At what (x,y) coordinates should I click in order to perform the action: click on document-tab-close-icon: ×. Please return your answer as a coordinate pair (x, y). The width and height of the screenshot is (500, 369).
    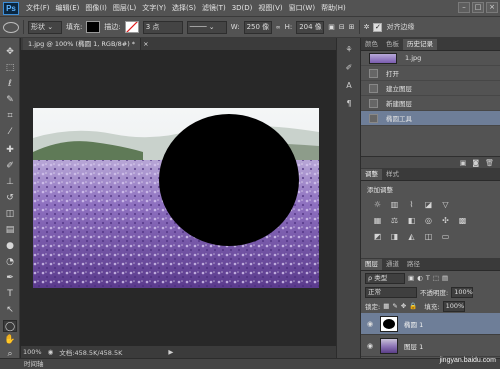
    Looking at the image, I should click on (145, 44).